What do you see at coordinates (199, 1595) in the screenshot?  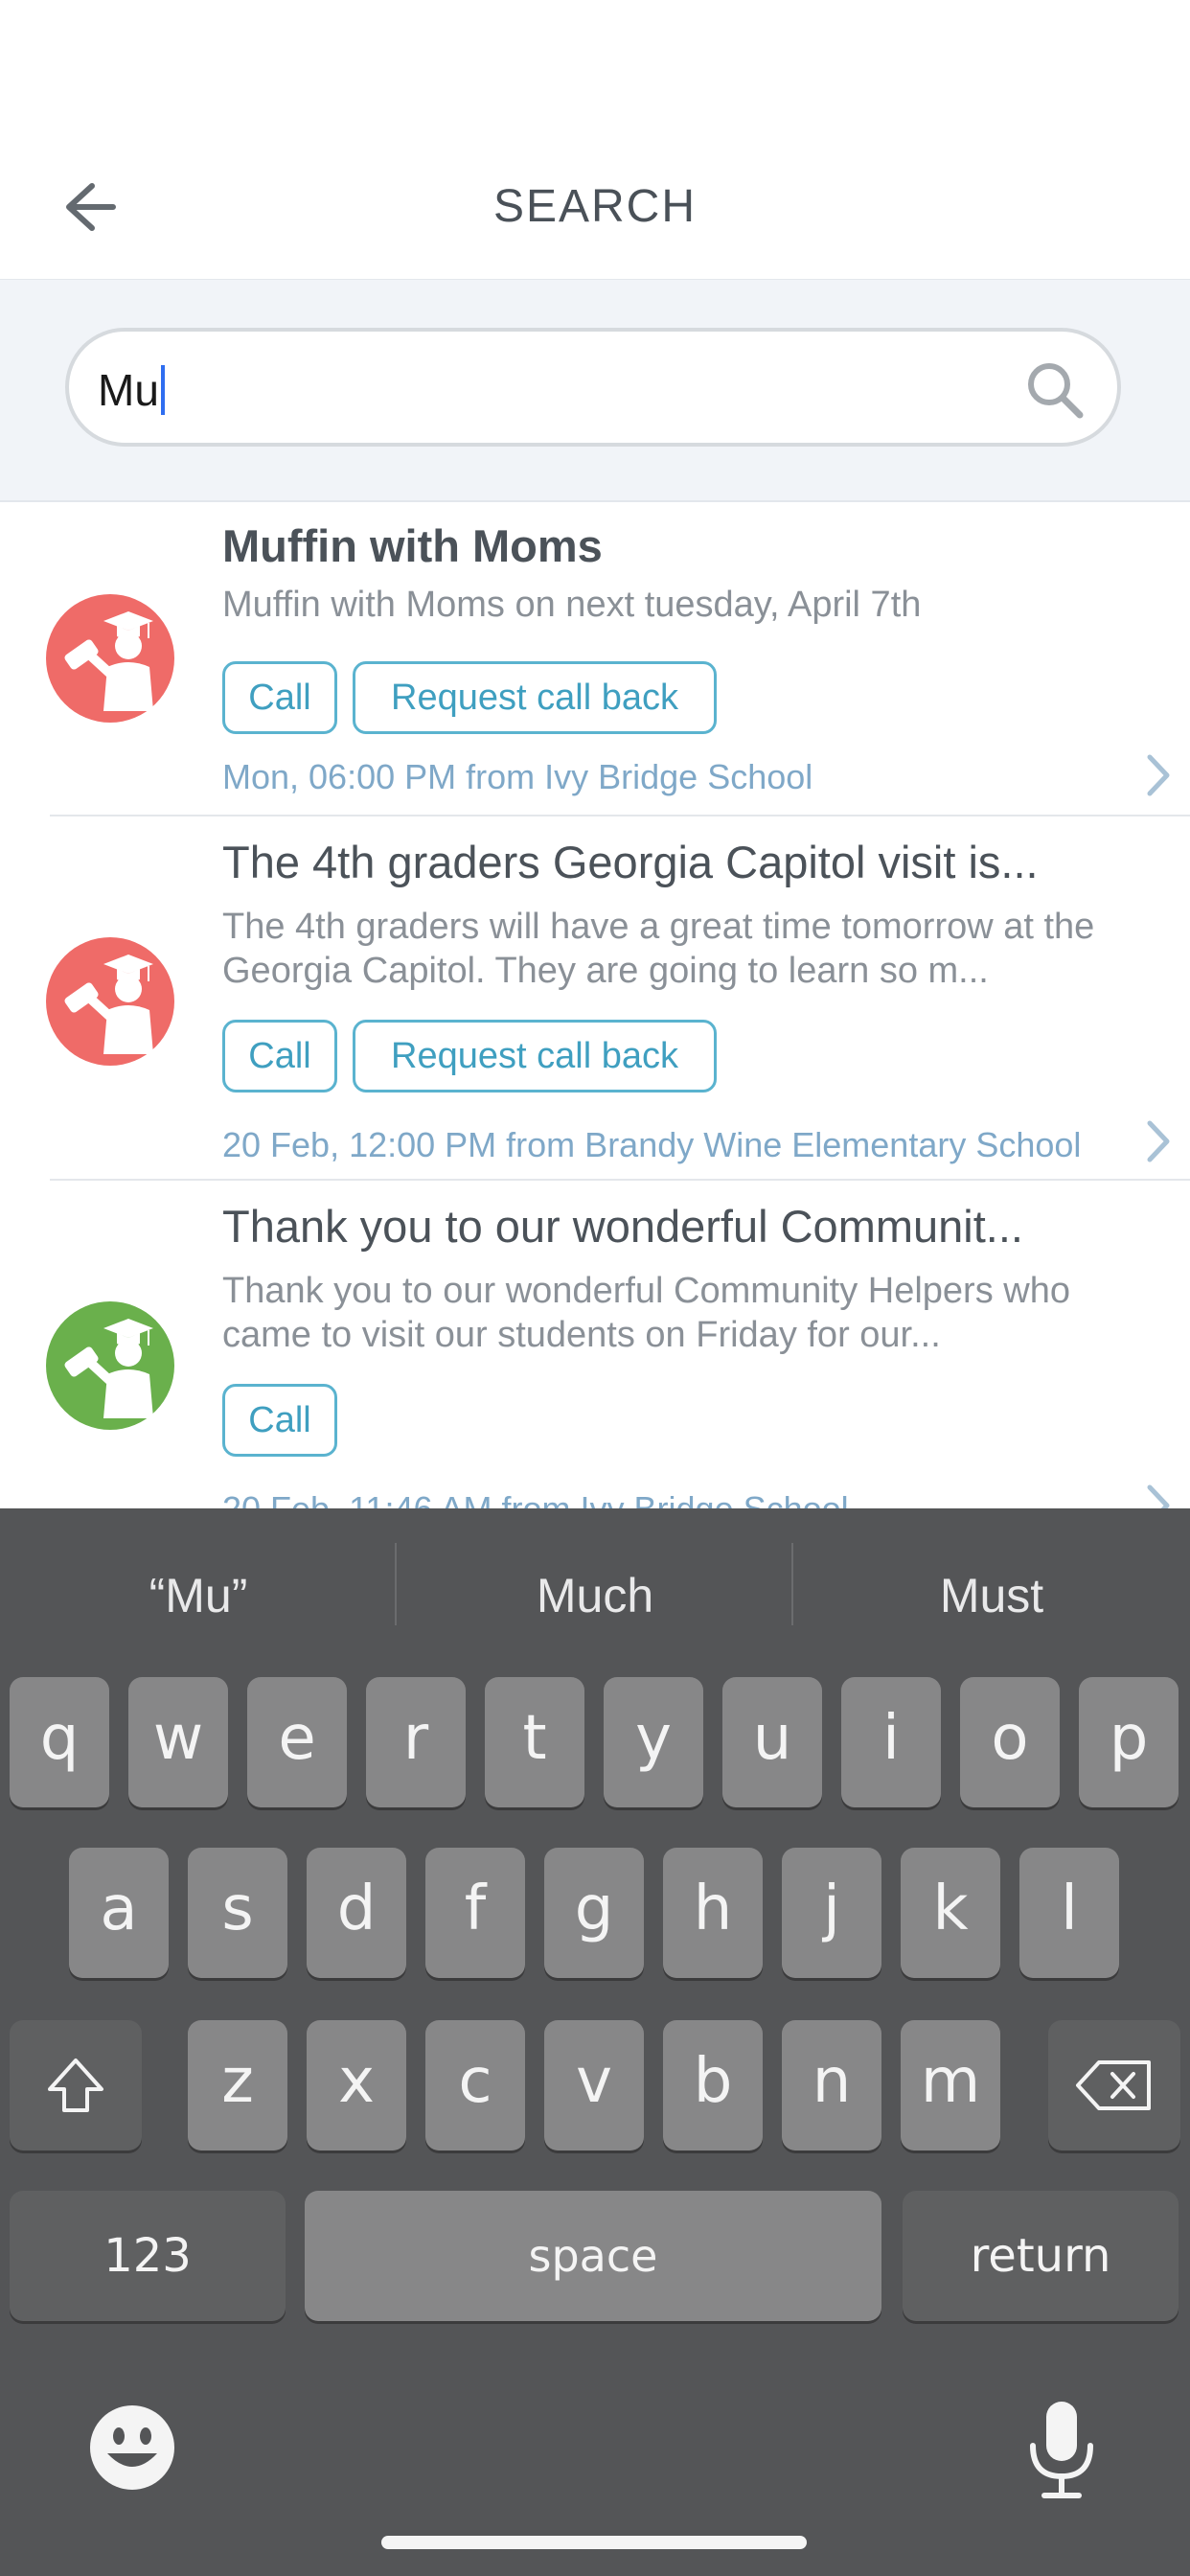 I see `suggestion-1: “Mu”` at bounding box center [199, 1595].